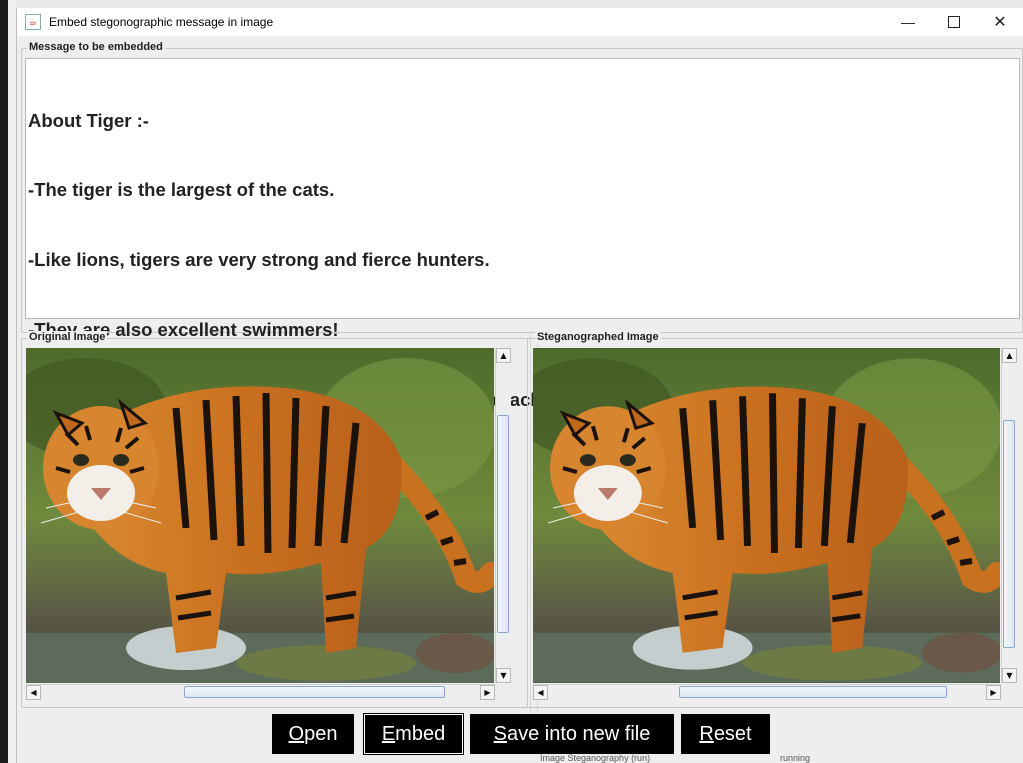  I want to click on embed-button: Embed, so click(413, 734).